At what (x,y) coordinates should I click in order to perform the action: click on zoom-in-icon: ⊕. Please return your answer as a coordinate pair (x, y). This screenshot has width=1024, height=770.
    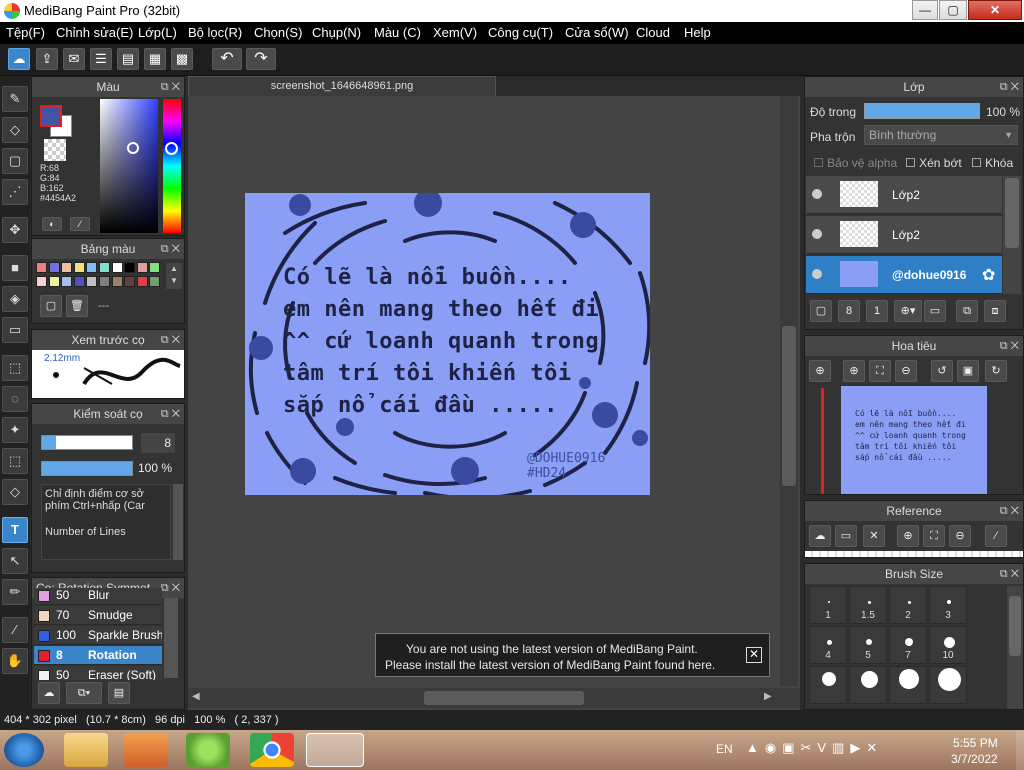
    Looking at the image, I should click on (854, 371).